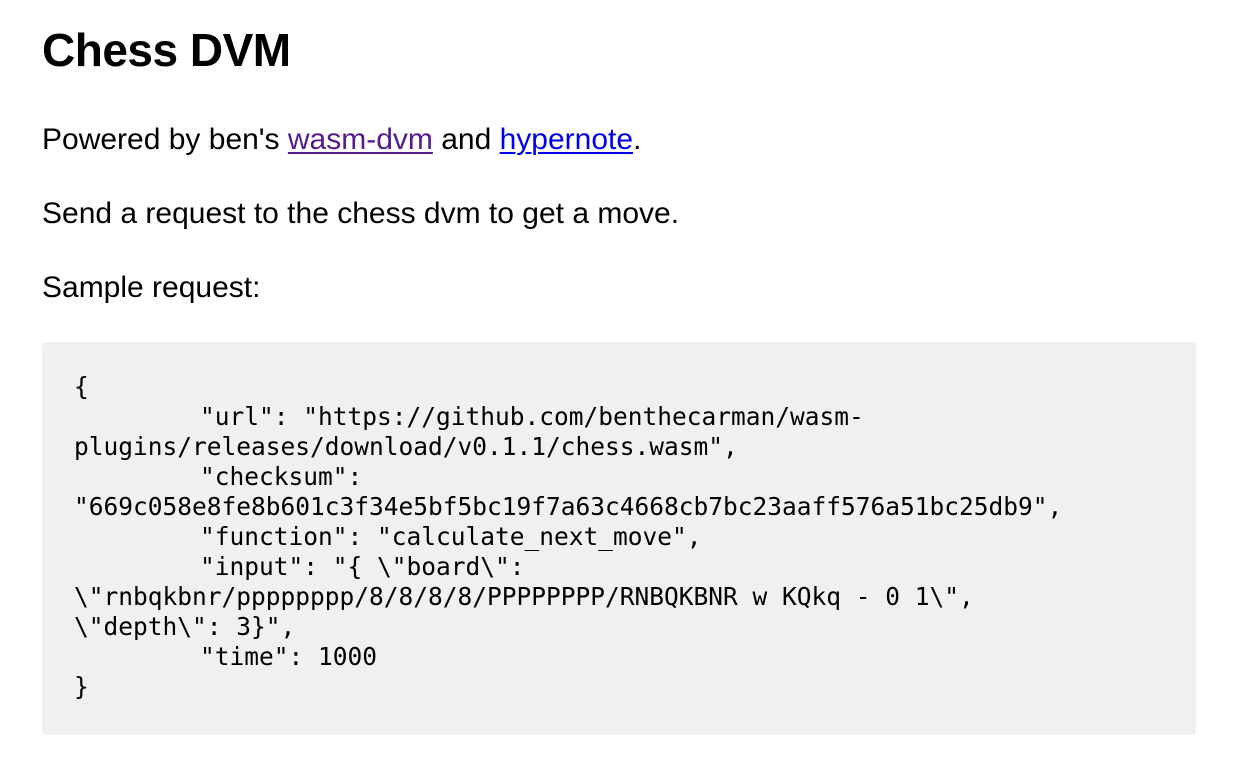 This screenshot has width=1250, height=768. I want to click on sample-request-label: Sample request:, so click(151, 287).